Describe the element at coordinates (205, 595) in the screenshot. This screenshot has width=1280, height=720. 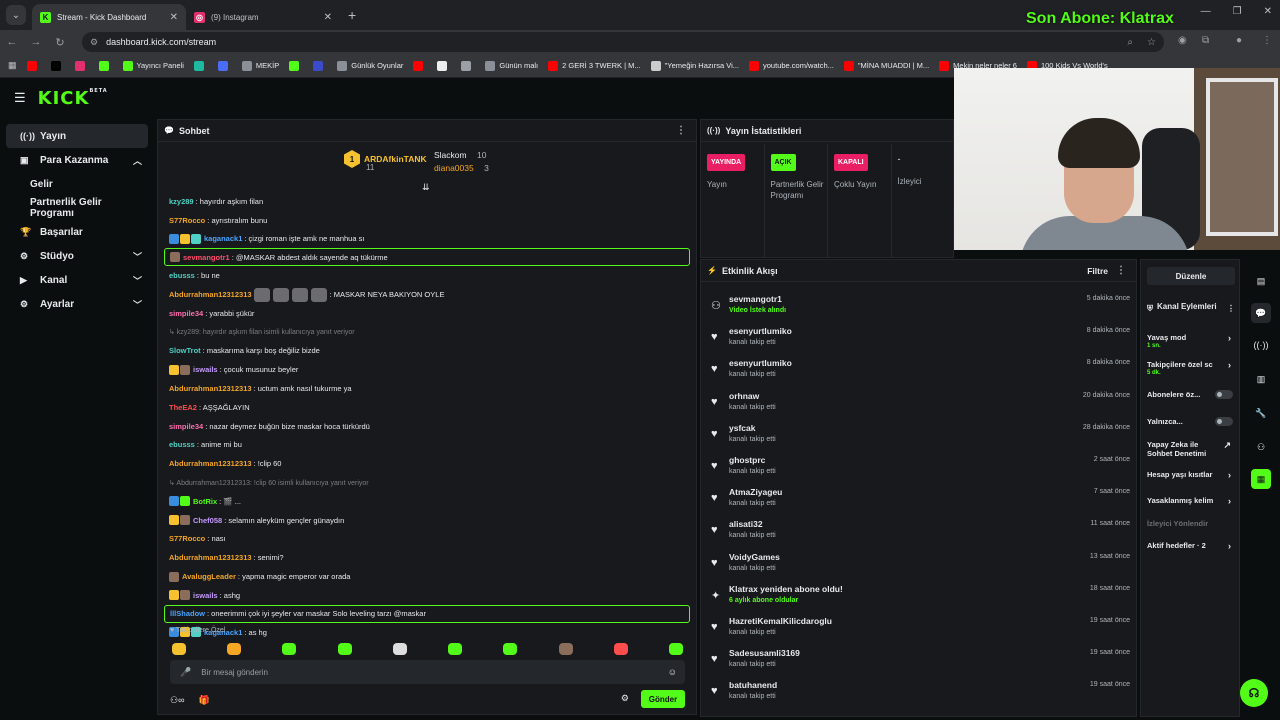
I see `chat-username: iswails` at that location.